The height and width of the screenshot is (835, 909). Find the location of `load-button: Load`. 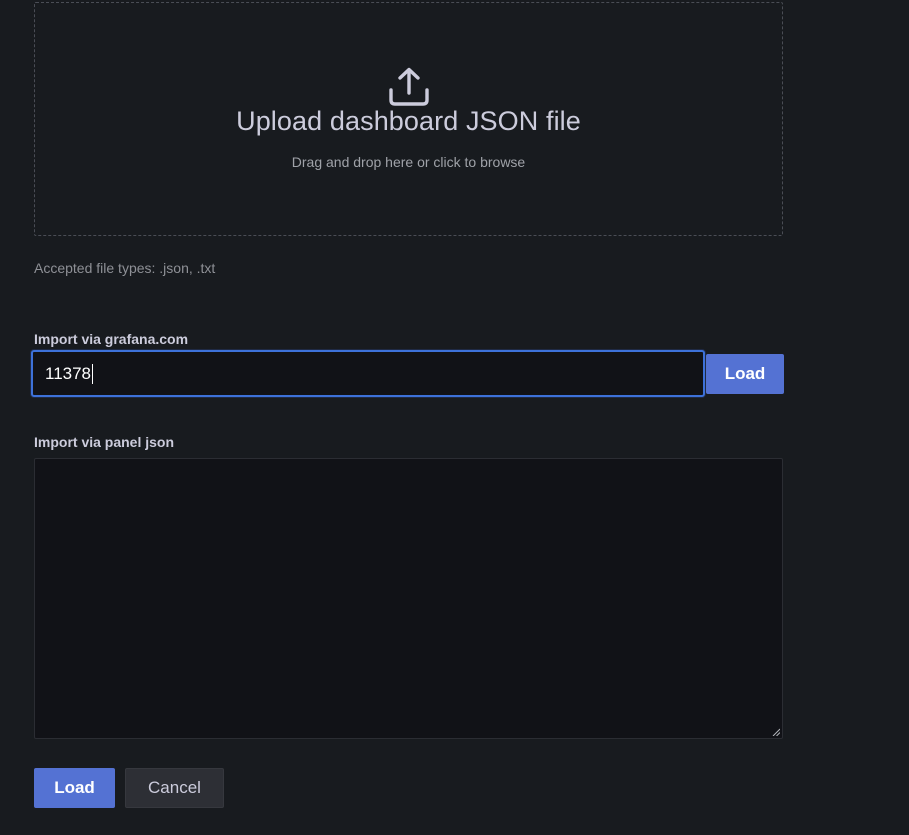

load-button: Load is located at coordinates (74, 788).